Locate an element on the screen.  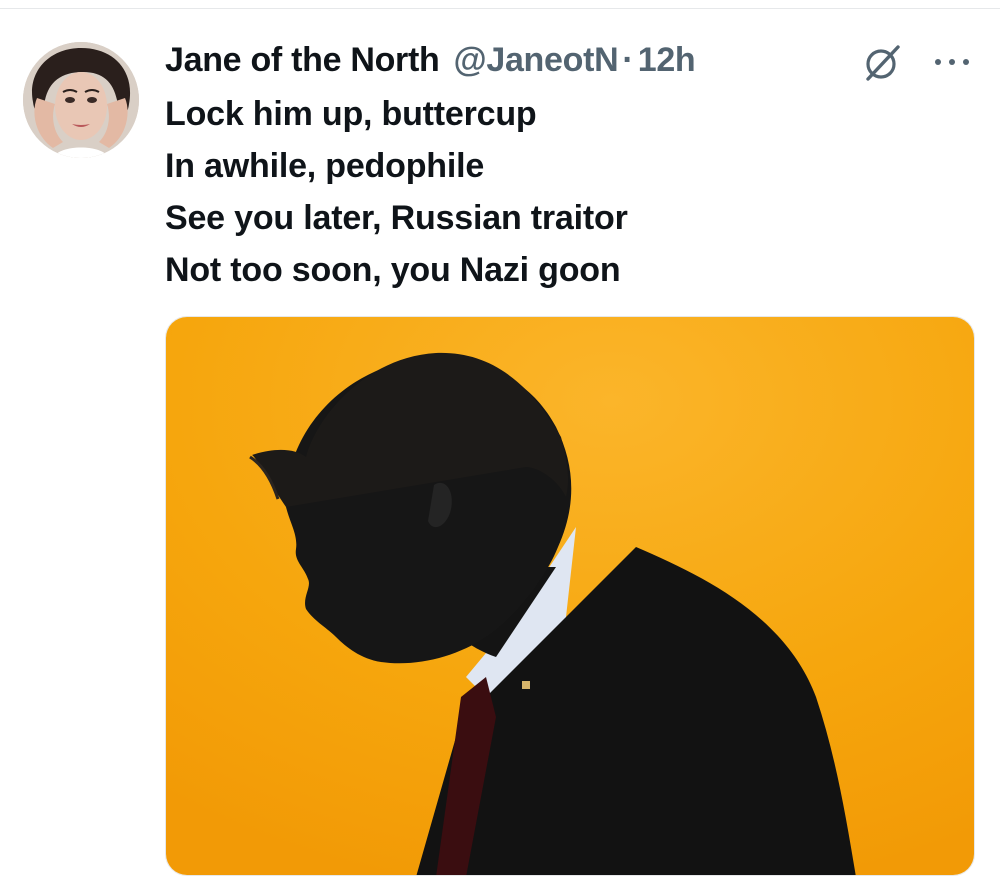
top-divider is located at coordinates (500, 8).